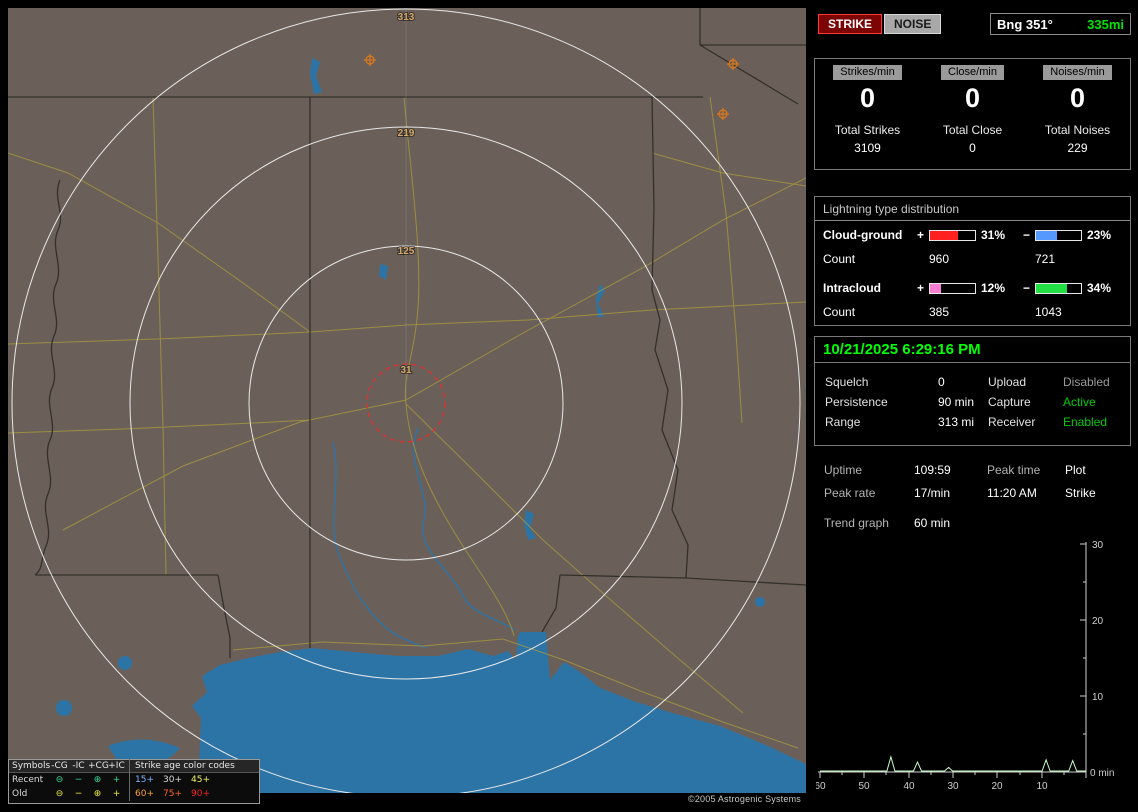 Image resolution: width=1138 pixels, height=812 pixels. I want to click on range-value: 313 mi, so click(956, 422).